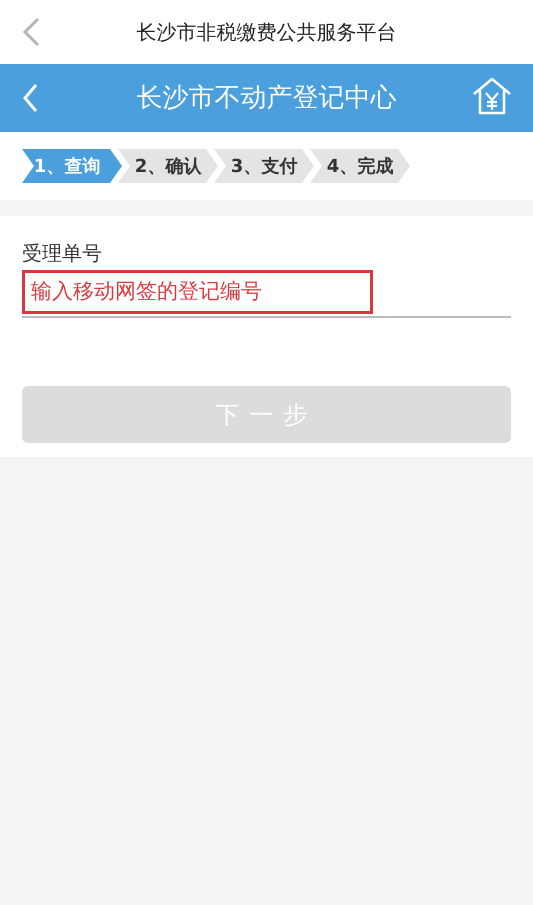 The height and width of the screenshot is (905, 533). Describe the element at coordinates (31, 32) in the screenshot. I see `back-icon` at that location.